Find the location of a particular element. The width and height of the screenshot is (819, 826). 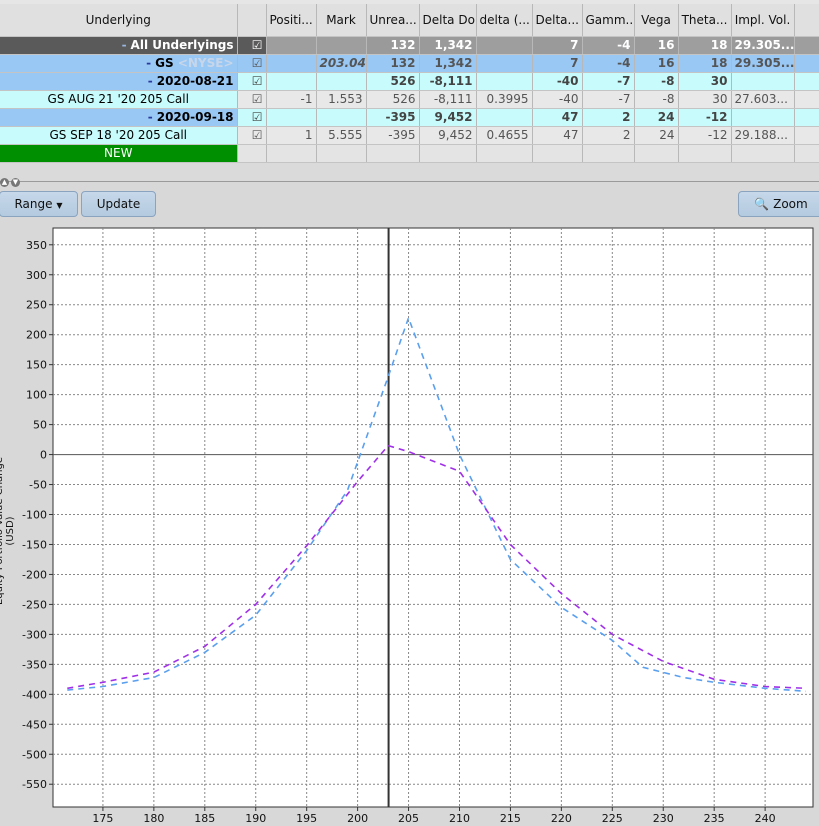

x-tick-label: 200 is located at coordinates (357, 818).